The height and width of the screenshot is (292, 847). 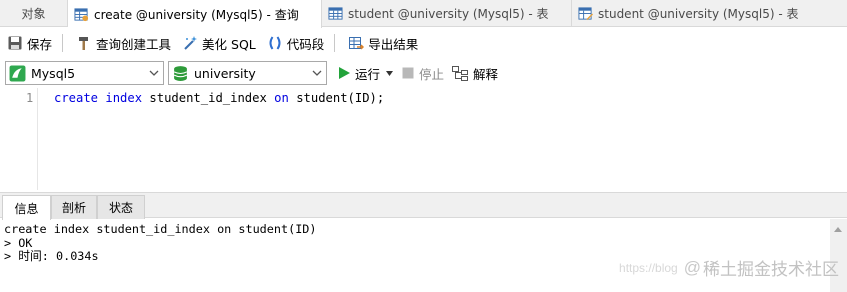 I want to click on tab-query-create-label: create @university (Mysql5) - 查询, so click(x=196, y=14).